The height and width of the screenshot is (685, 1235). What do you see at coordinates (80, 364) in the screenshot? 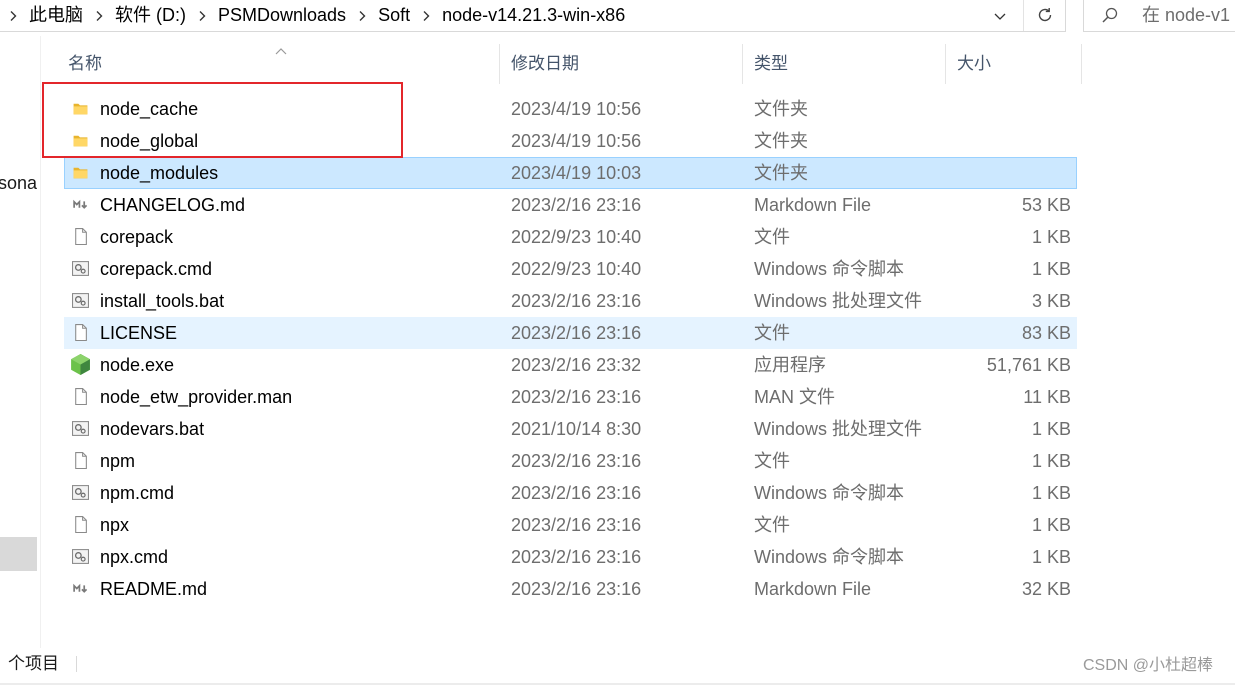
I see `node-app-icon` at bounding box center [80, 364].